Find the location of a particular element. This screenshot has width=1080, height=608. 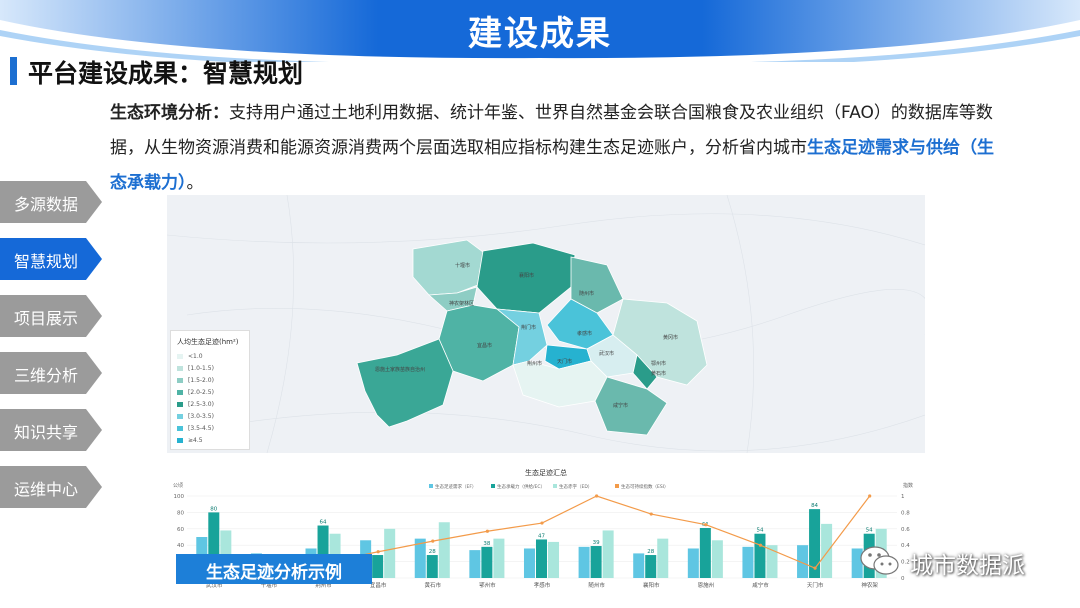

chart-title: 生态足迹汇总 is located at coordinates (546, 472).